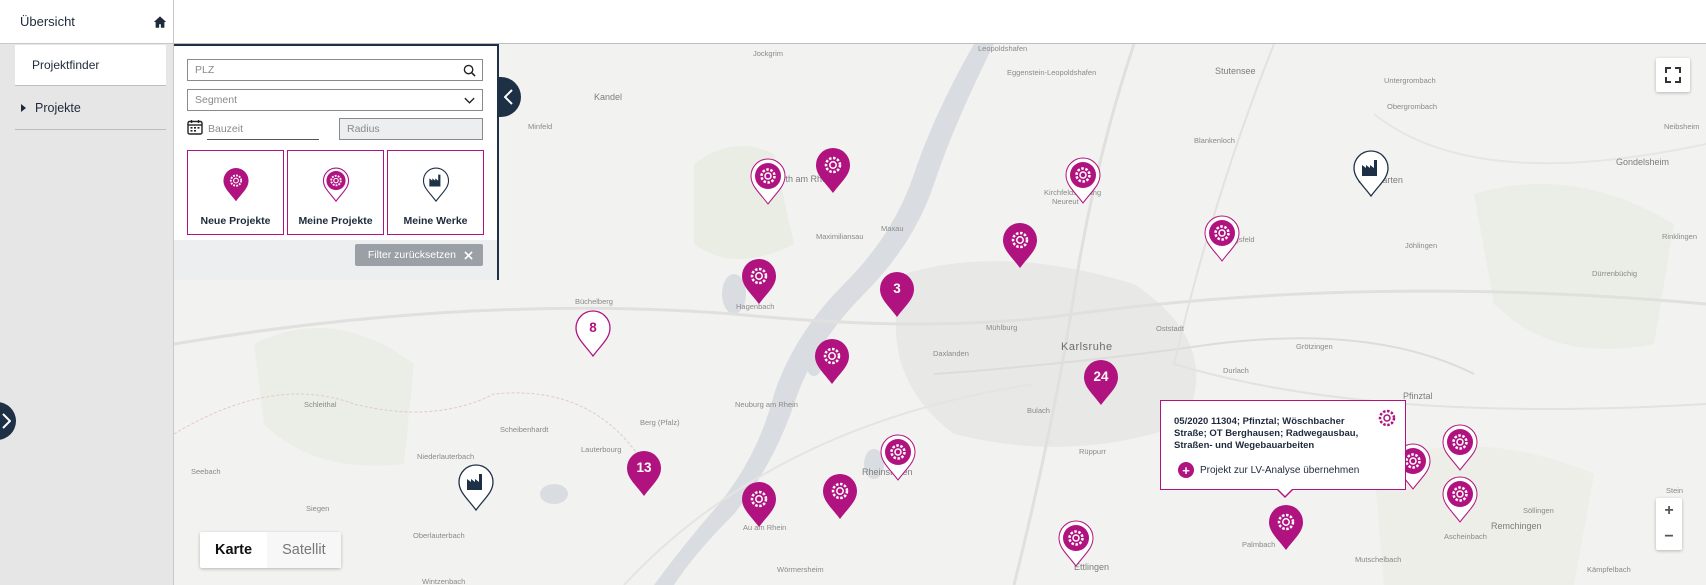 The height and width of the screenshot is (585, 1706). I want to click on map-cluster: 24, so click(1101, 383).